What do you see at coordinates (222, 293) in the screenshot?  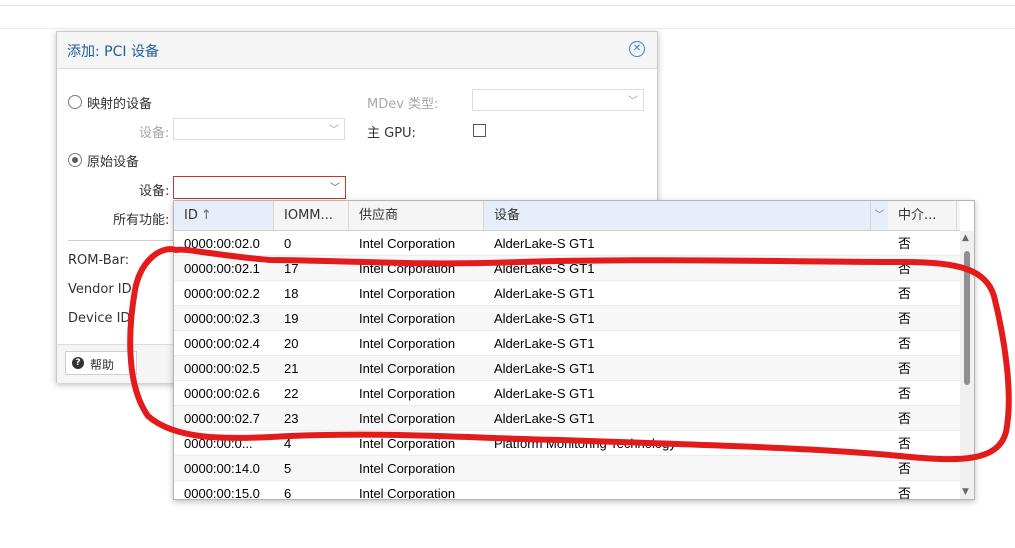 I see `cell-id: 0000:00:02.2` at bounding box center [222, 293].